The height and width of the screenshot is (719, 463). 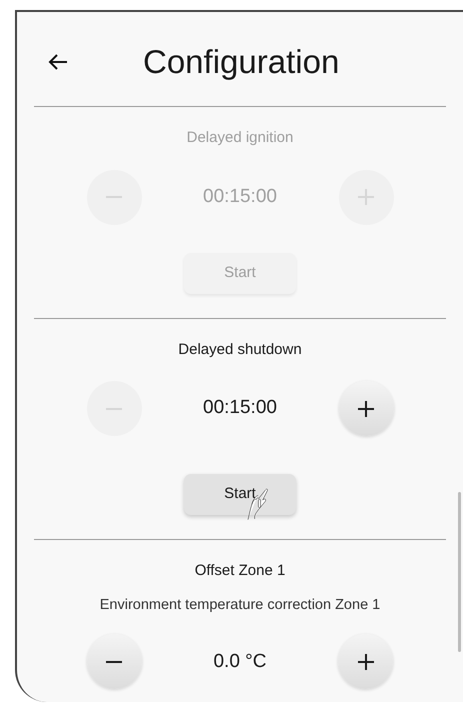 I want to click on page-title: Configuration, so click(x=241, y=62).